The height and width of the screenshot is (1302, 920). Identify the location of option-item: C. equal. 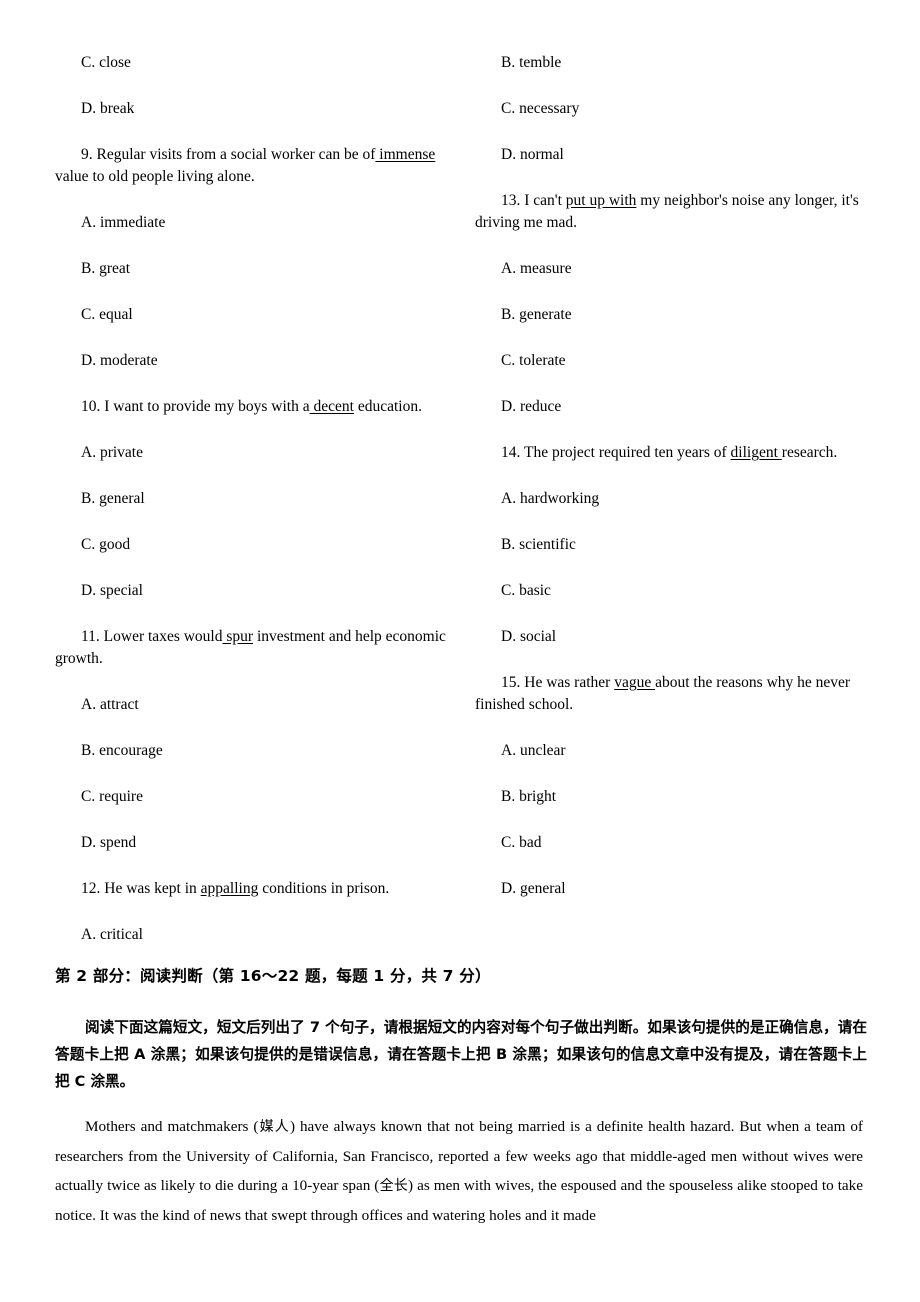
(107, 314).